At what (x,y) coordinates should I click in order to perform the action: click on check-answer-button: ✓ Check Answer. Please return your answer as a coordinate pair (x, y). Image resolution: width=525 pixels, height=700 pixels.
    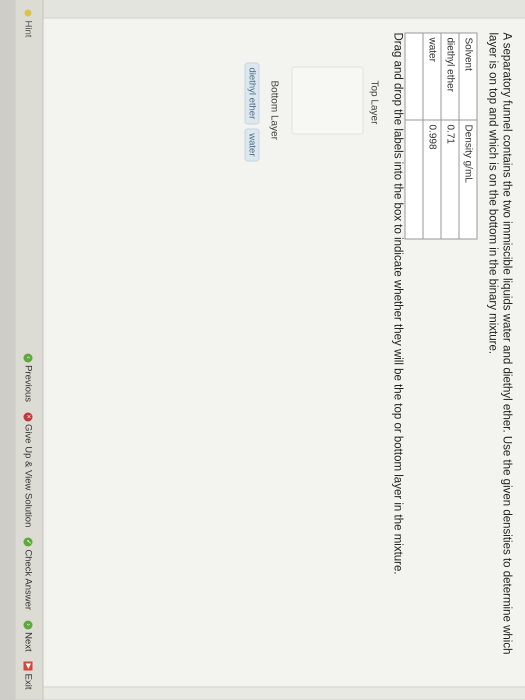
    Looking at the image, I should click on (28, 573).